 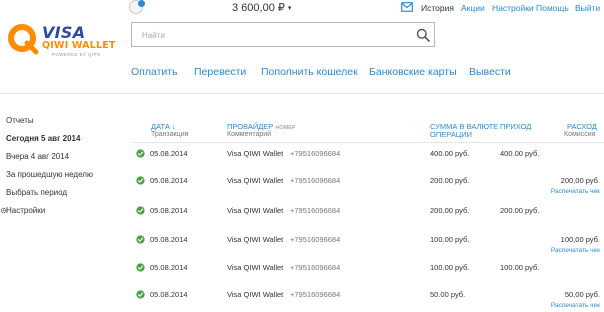 I want to click on col-subheader-transaction: Транзакция, so click(x=170, y=134).